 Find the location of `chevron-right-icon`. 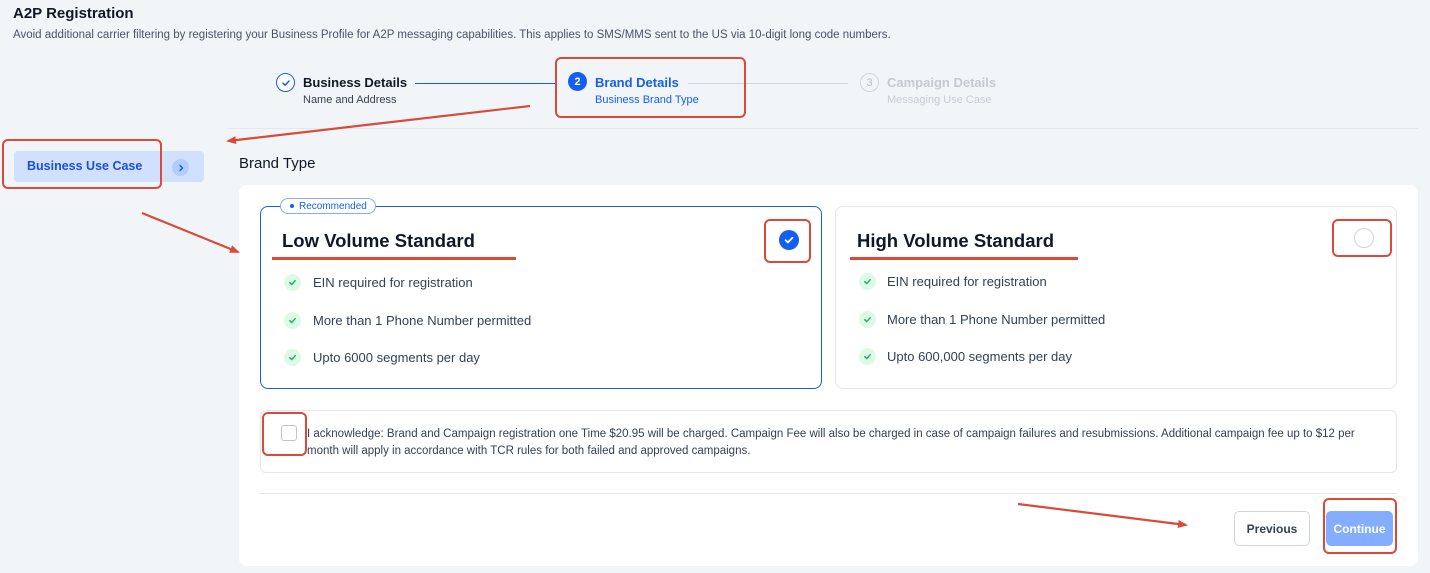

chevron-right-icon is located at coordinates (180, 167).